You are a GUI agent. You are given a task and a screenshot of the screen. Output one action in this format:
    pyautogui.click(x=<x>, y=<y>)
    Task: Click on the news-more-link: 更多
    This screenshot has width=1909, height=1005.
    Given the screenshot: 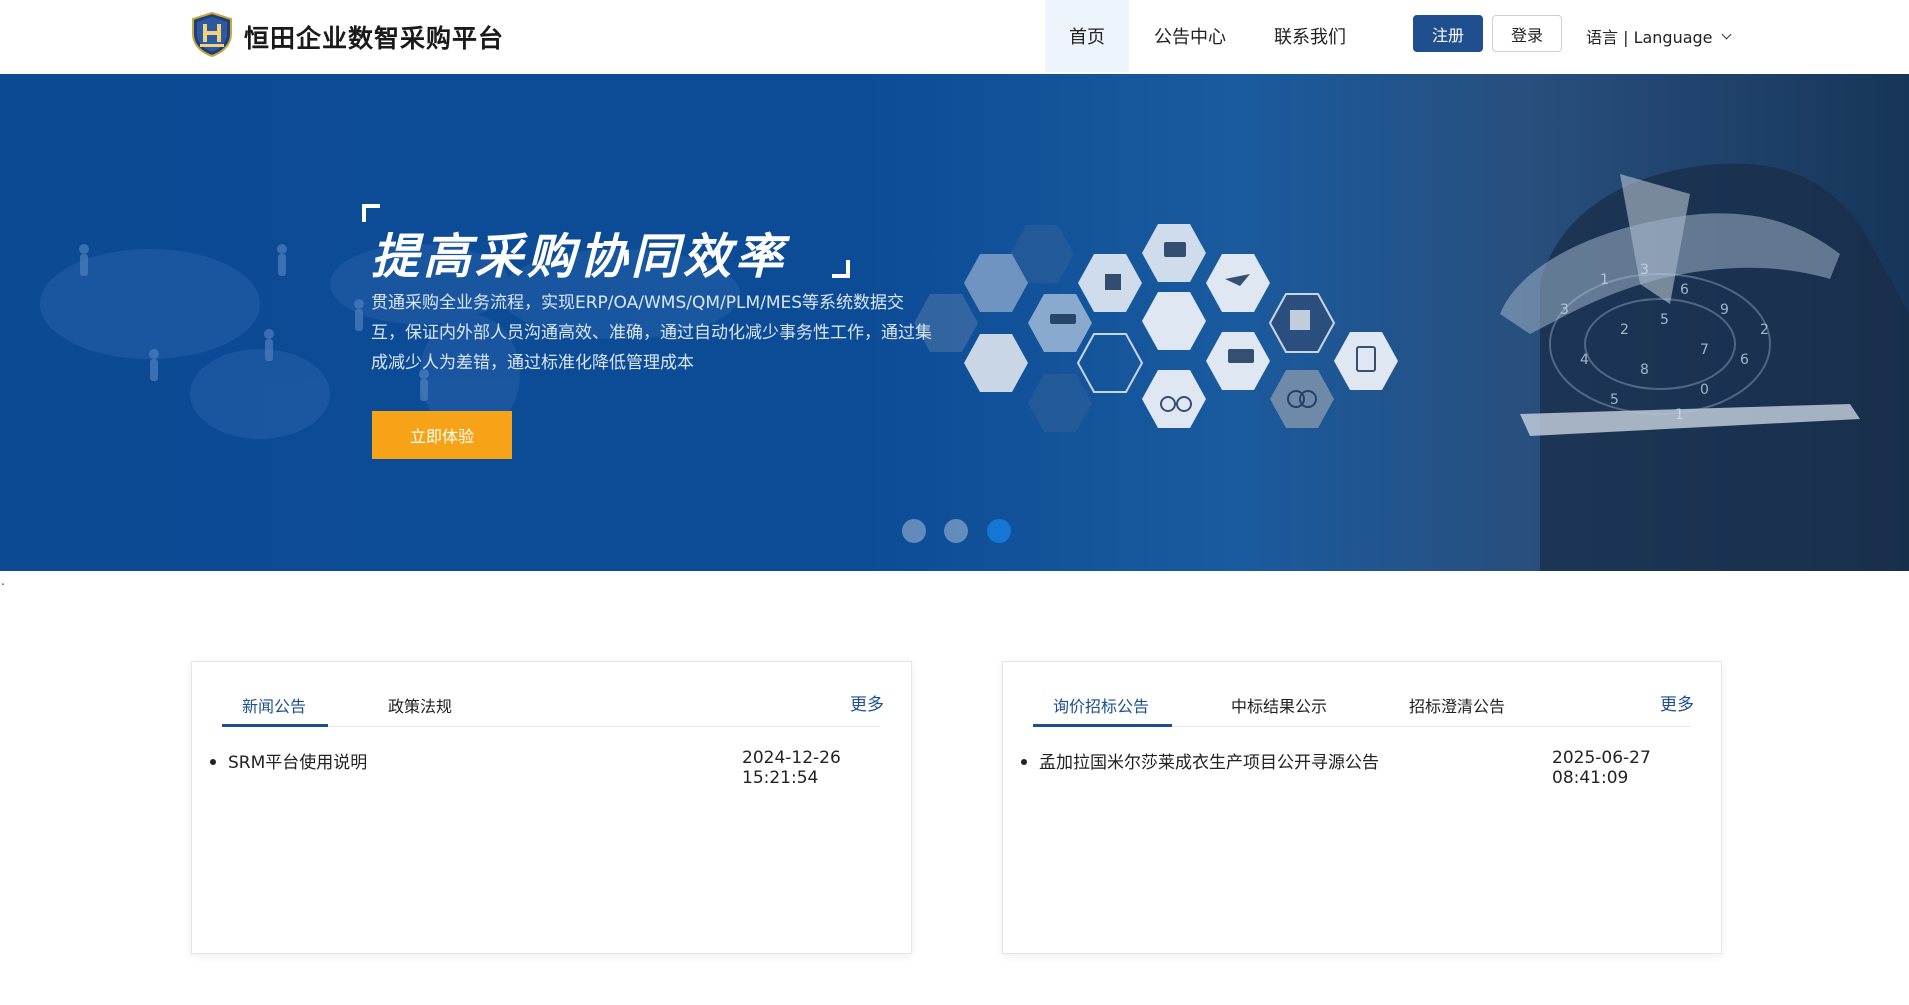 What is the action you would take?
    pyautogui.click(x=867, y=702)
    